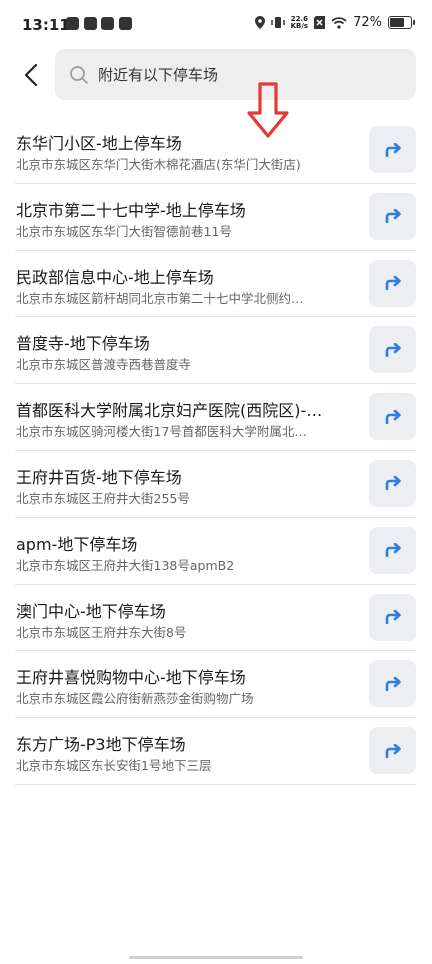  I want to click on mail-notification-icon, so click(90, 23).